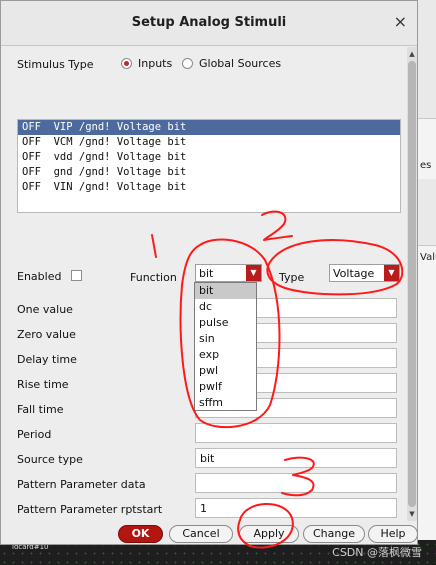 Image resolution: width=436 pixels, height=565 pixels. What do you see at coordinates (55, 64) in the screenshot?
I see `stimulus-type-label: Stimulus Type` at bounding box center [55, 64].